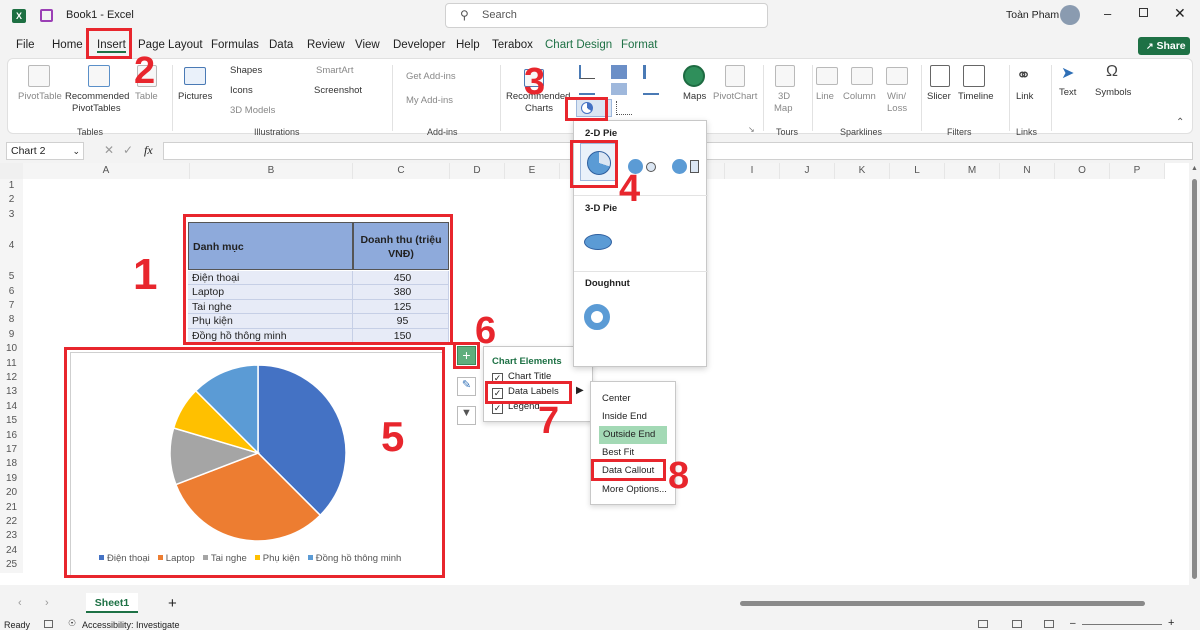 Image resolution: width=1200 pixels, height=630 pixels. What do you see at coordinates (67, 45) in the screenshot?
I see `tab-home: Home` at bounding box center [67, 45].